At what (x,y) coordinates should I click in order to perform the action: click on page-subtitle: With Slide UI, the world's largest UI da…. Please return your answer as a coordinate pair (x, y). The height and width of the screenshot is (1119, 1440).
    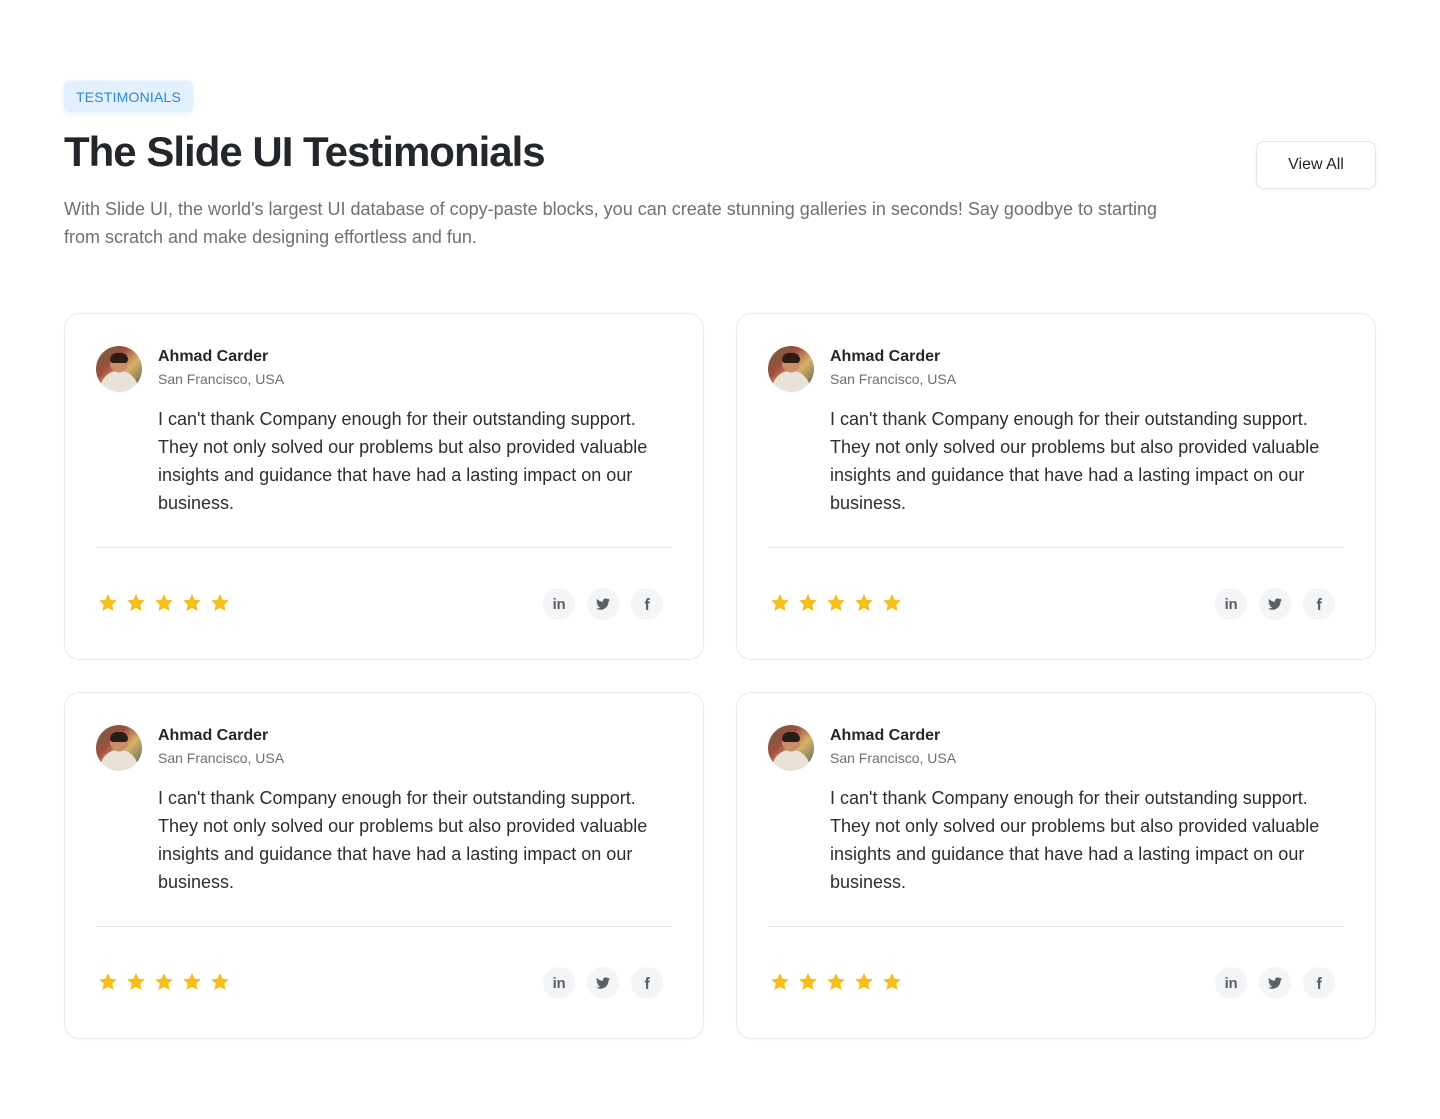
    Looking at the image, I should click on (611, 223).